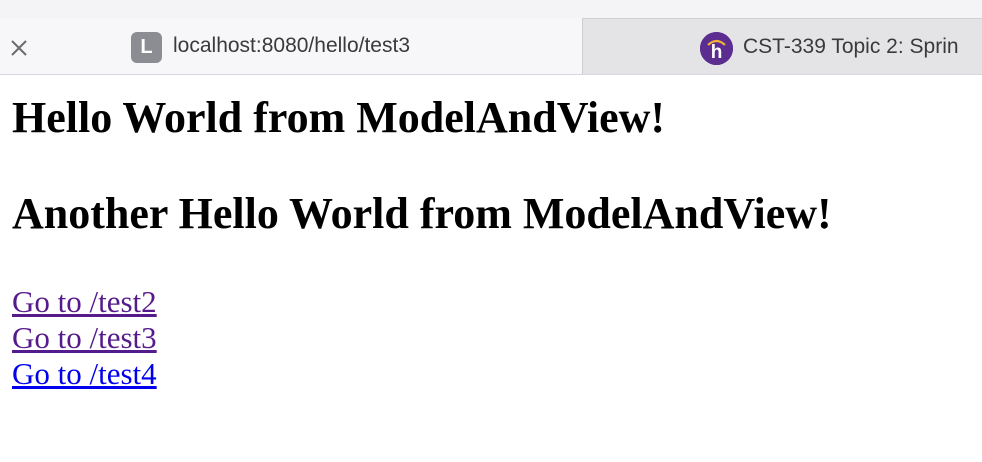 This screenshot has height=462, width=982. Describe the element at coordinates (717, 52) in the screenshot. I see `svg-text: h` at that location.